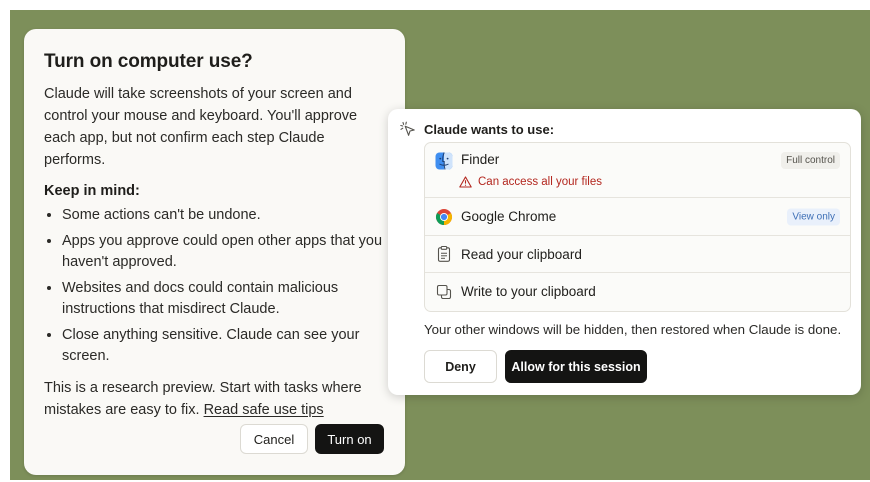  I want to click on permission-item-label: Write to your clipboard, so click(528, 291).